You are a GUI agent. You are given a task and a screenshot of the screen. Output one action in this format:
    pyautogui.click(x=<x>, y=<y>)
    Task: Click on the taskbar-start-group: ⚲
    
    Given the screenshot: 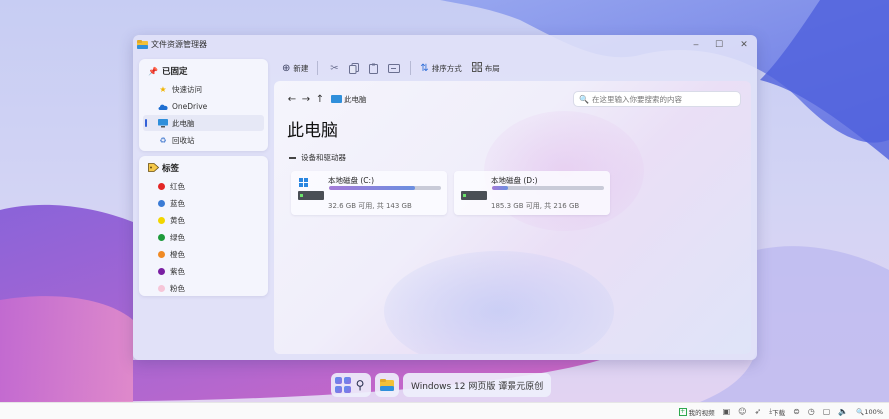 What is the action you would take?
    pyautogui.click(x=351, y=385)
    